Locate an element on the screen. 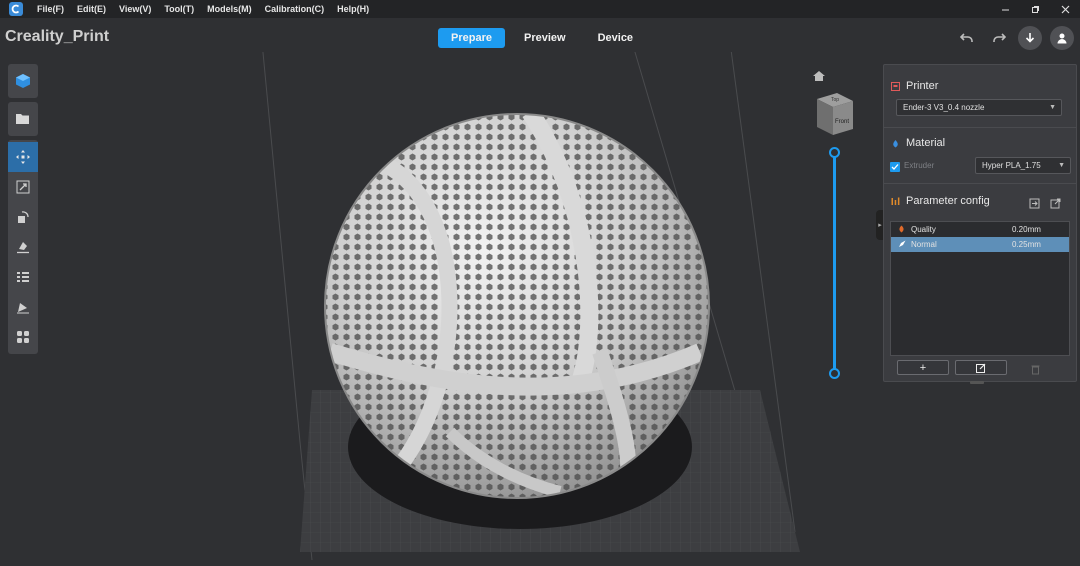 The image size is (1080, 566). open-tool-group is located at coordinates (23, 119).